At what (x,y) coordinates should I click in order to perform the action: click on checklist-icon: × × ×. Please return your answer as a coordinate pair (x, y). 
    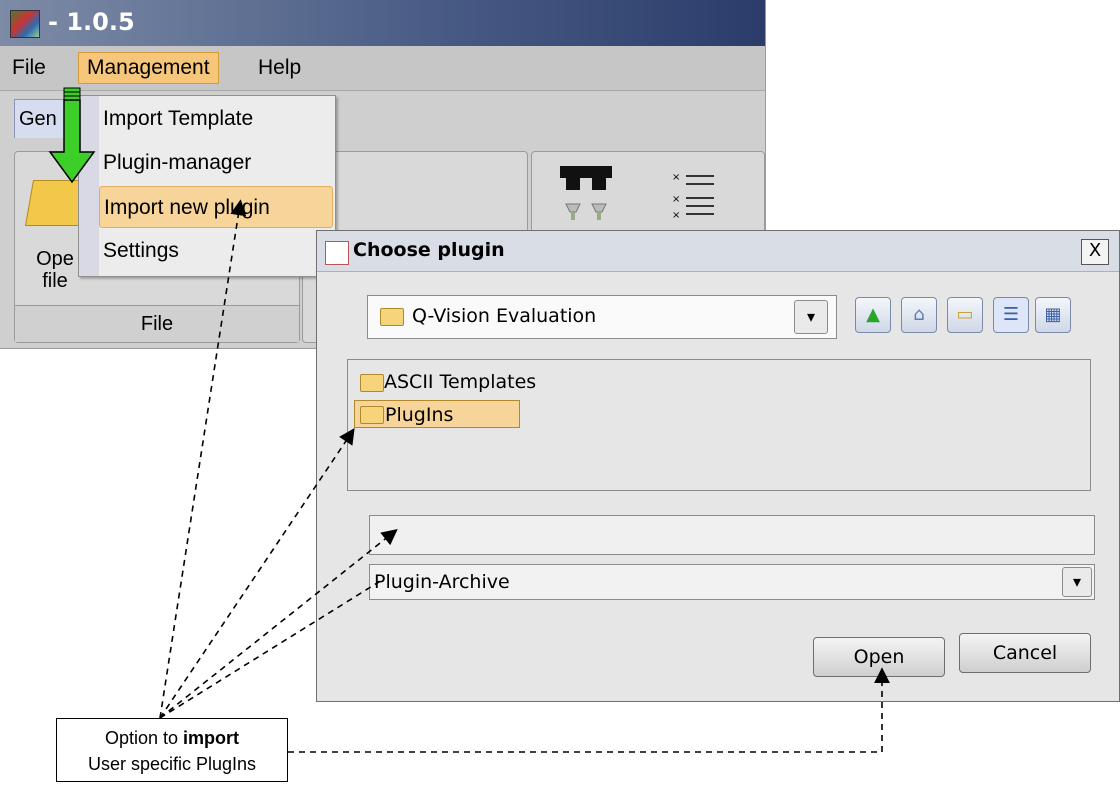
    Looking at the image, I should click on (694, 194).